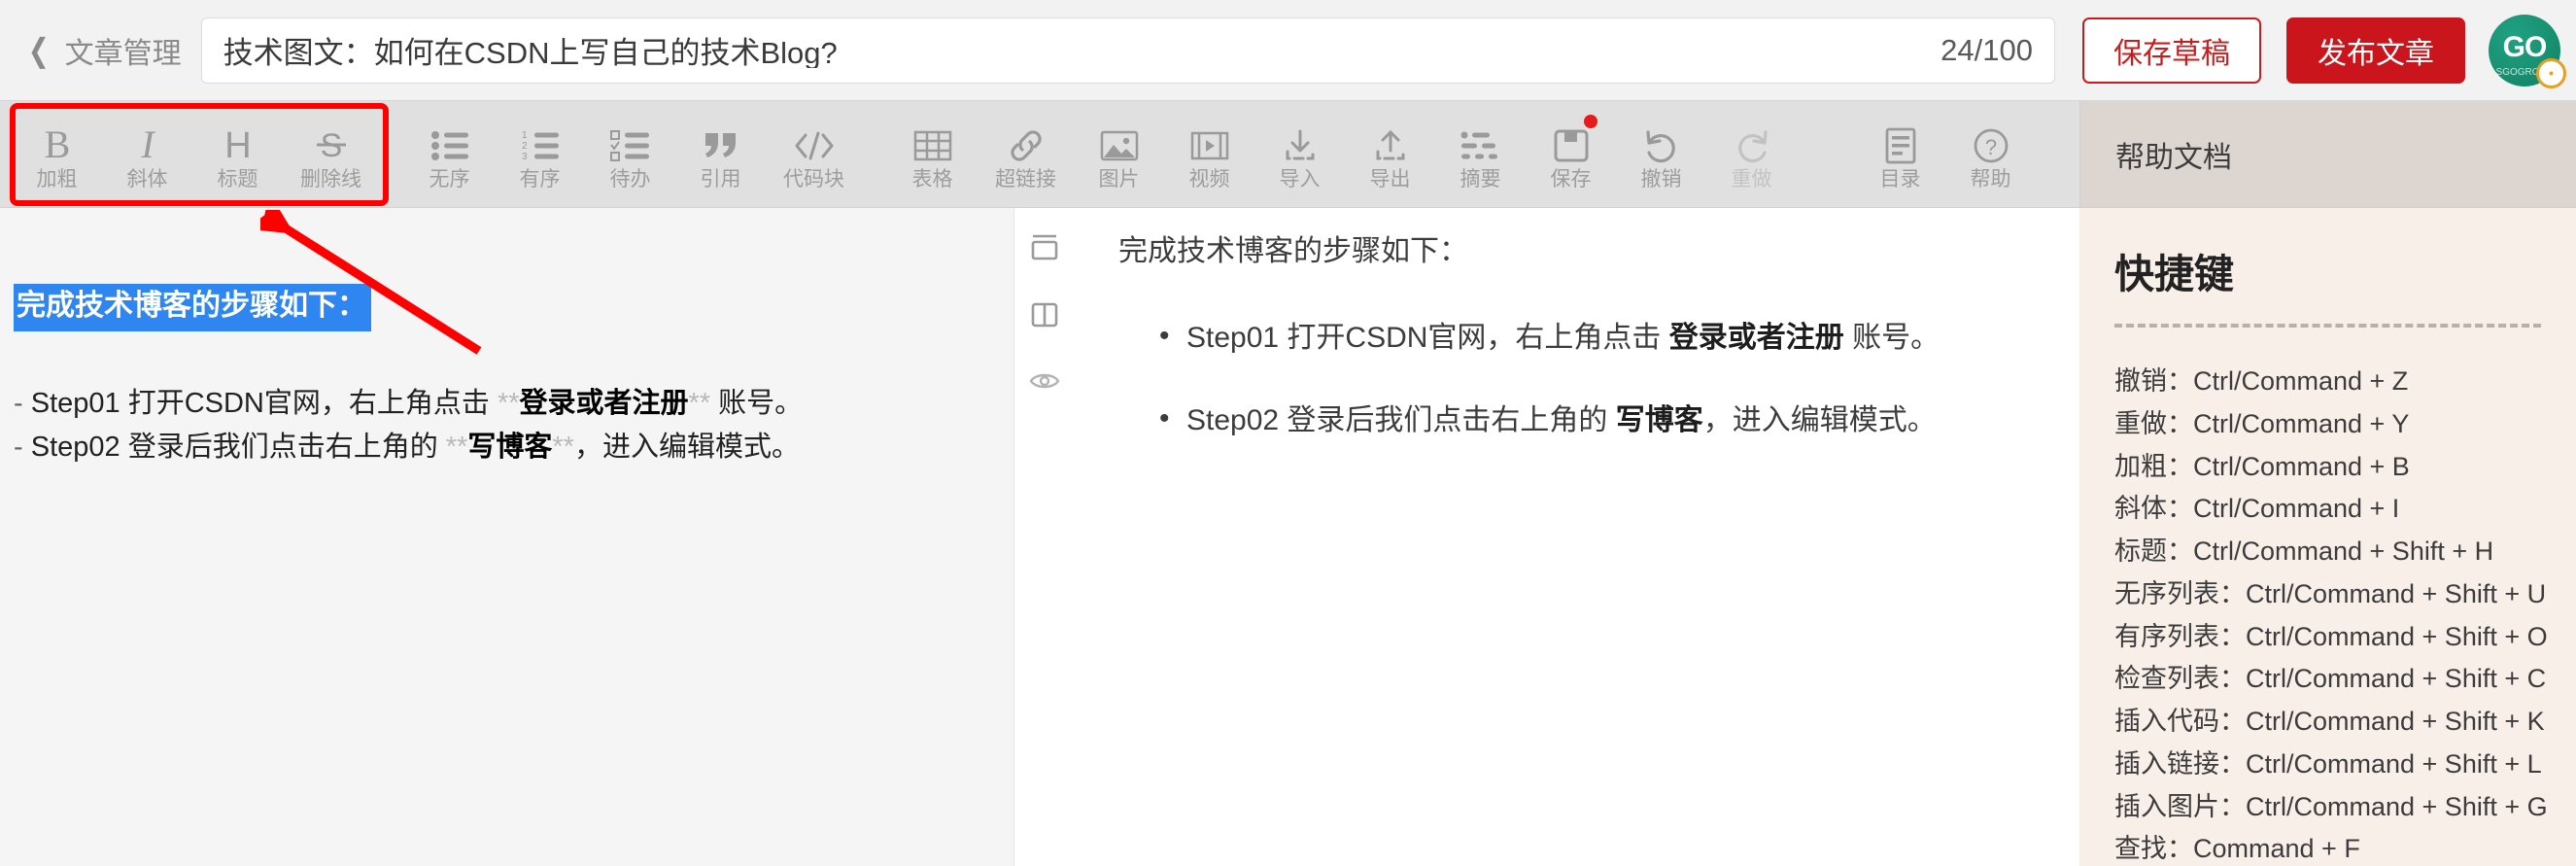  What do you see at coordinates (2173, 157) in the screenshot?
I see `help-panel-title: 帮助文档` at bounding box center [2173, 157].